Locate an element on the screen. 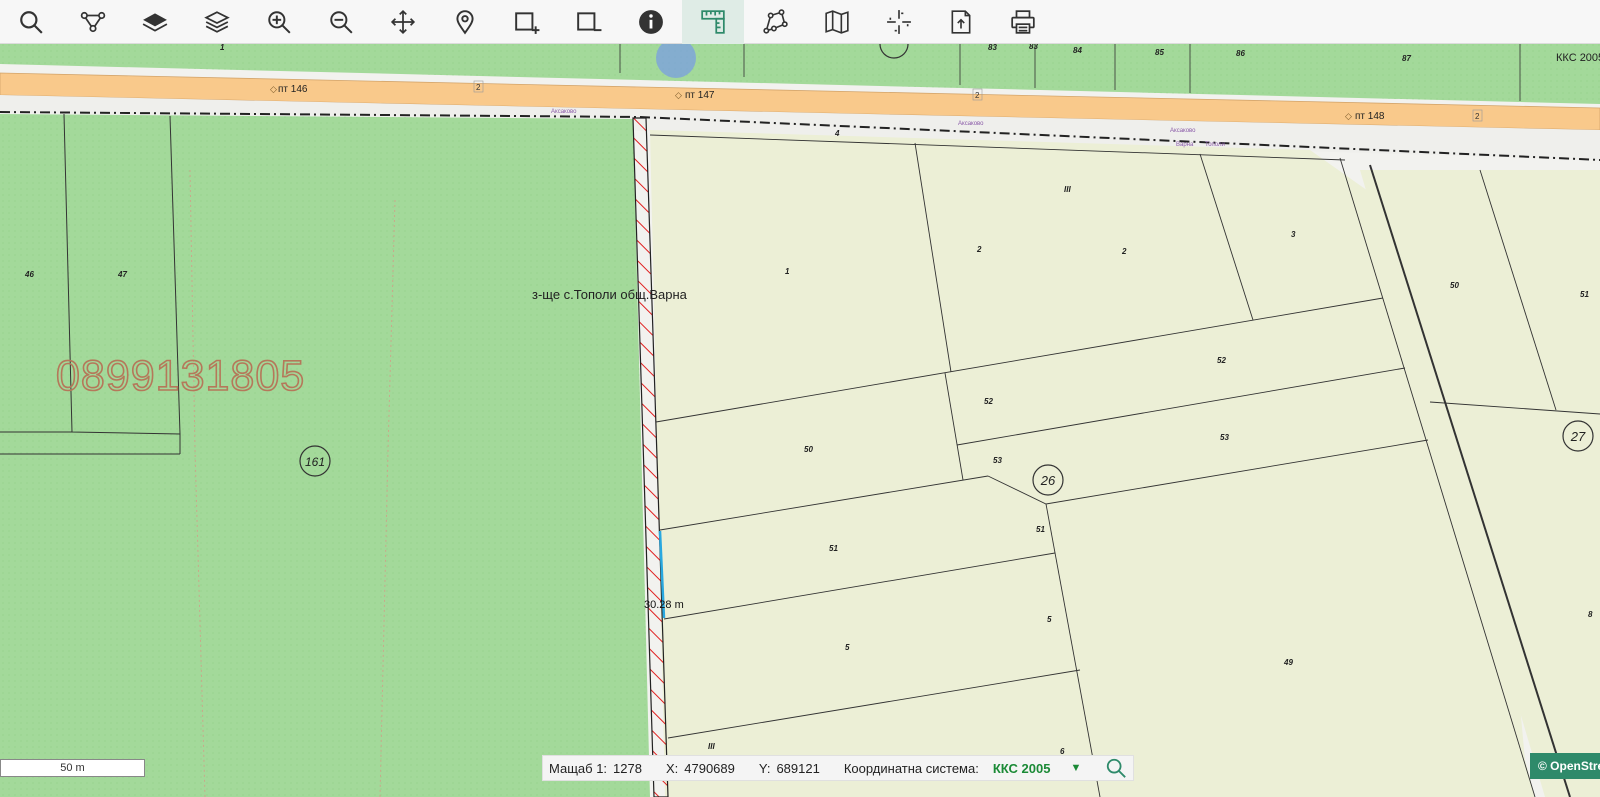 The image size is (1600, 797). scale-label: Мащаб 1: is located at coordinates (578, 768).